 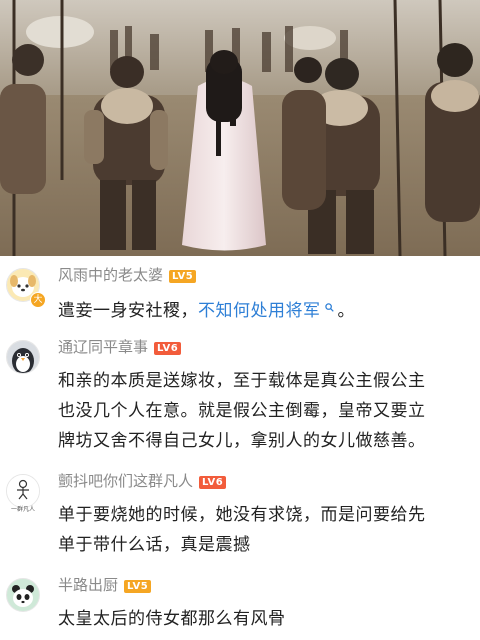 I want to click on comment-username: 半路出厨 LV5, so click(x=105, y=585).